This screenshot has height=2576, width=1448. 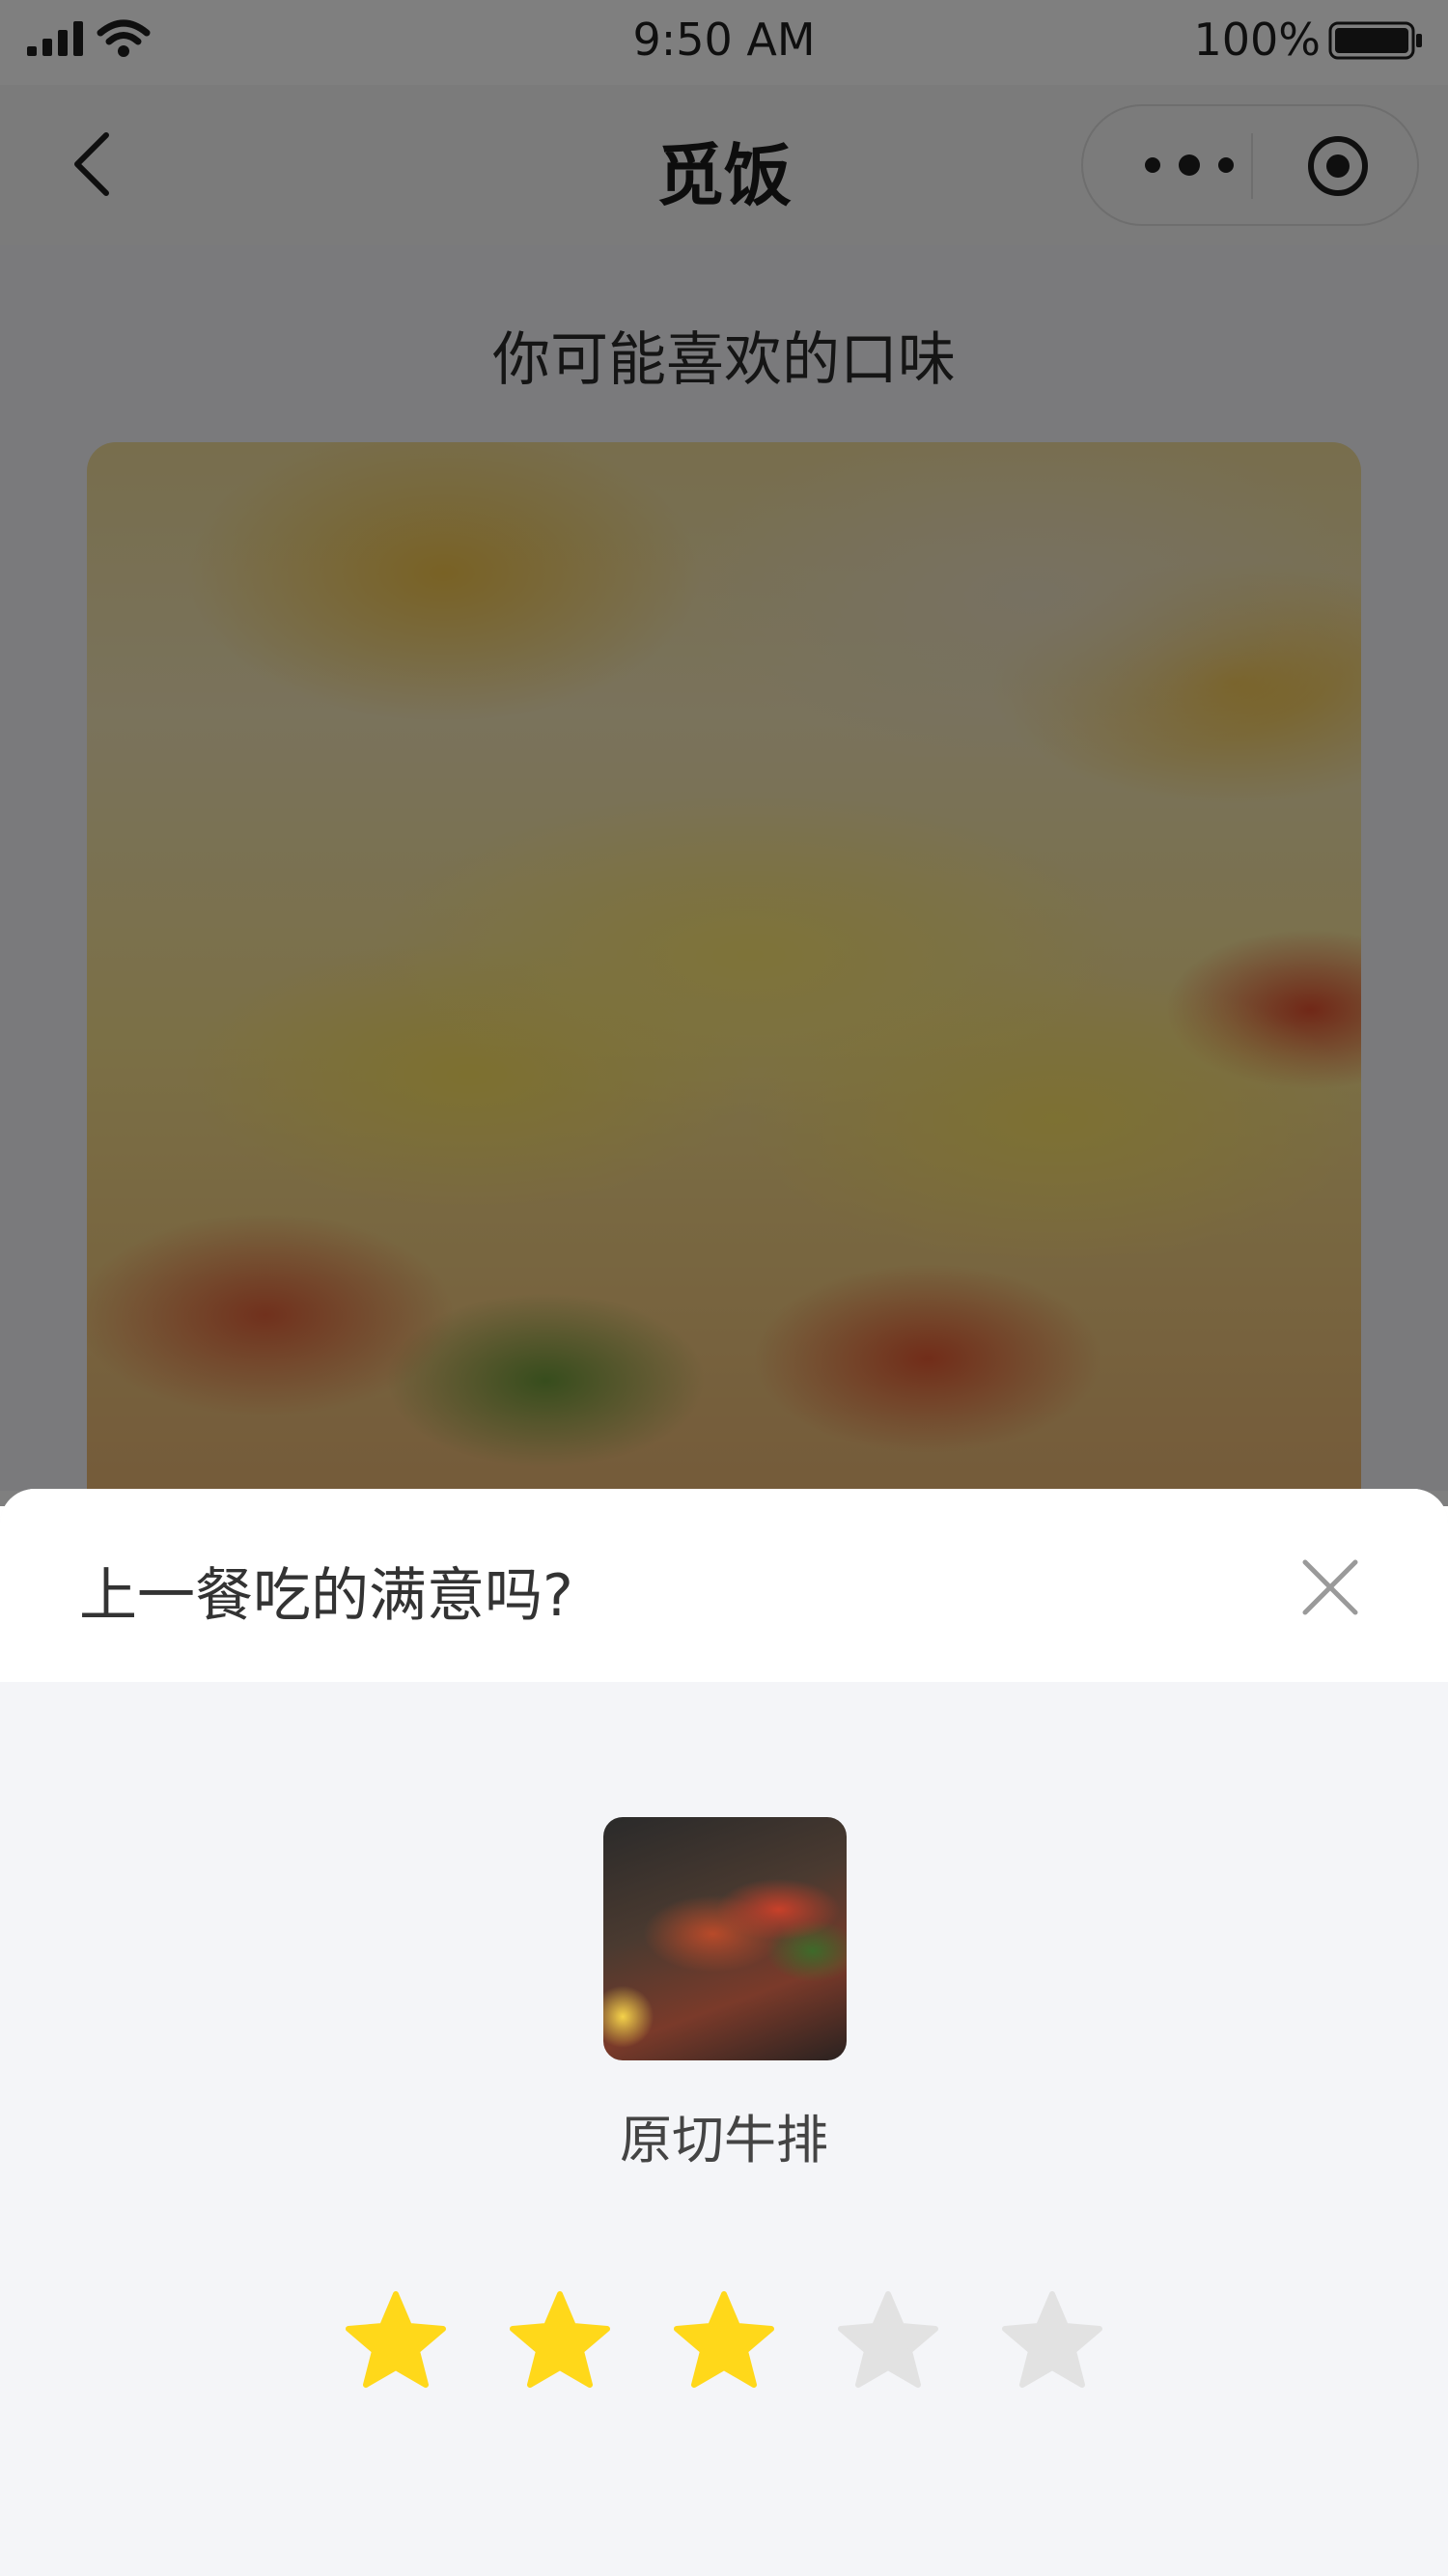 I want to click on mini-program-capsule, so click(x=1250, y=165).